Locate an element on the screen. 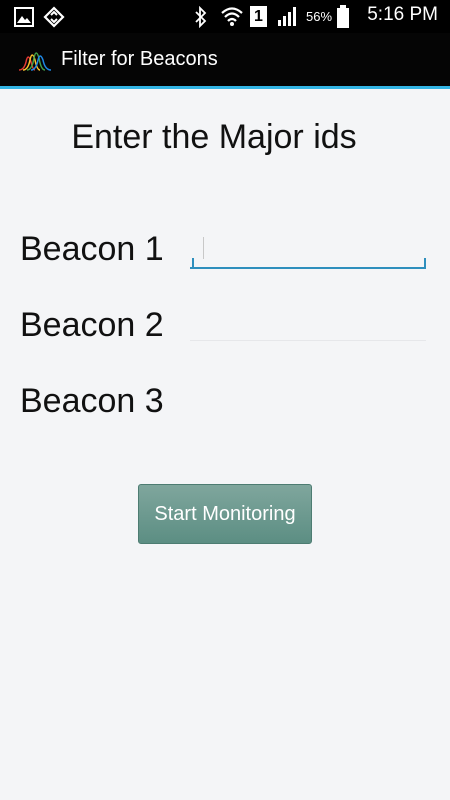 This screenshot has height=800, width=450. gallery-icon is located at coordinates (24, 17).